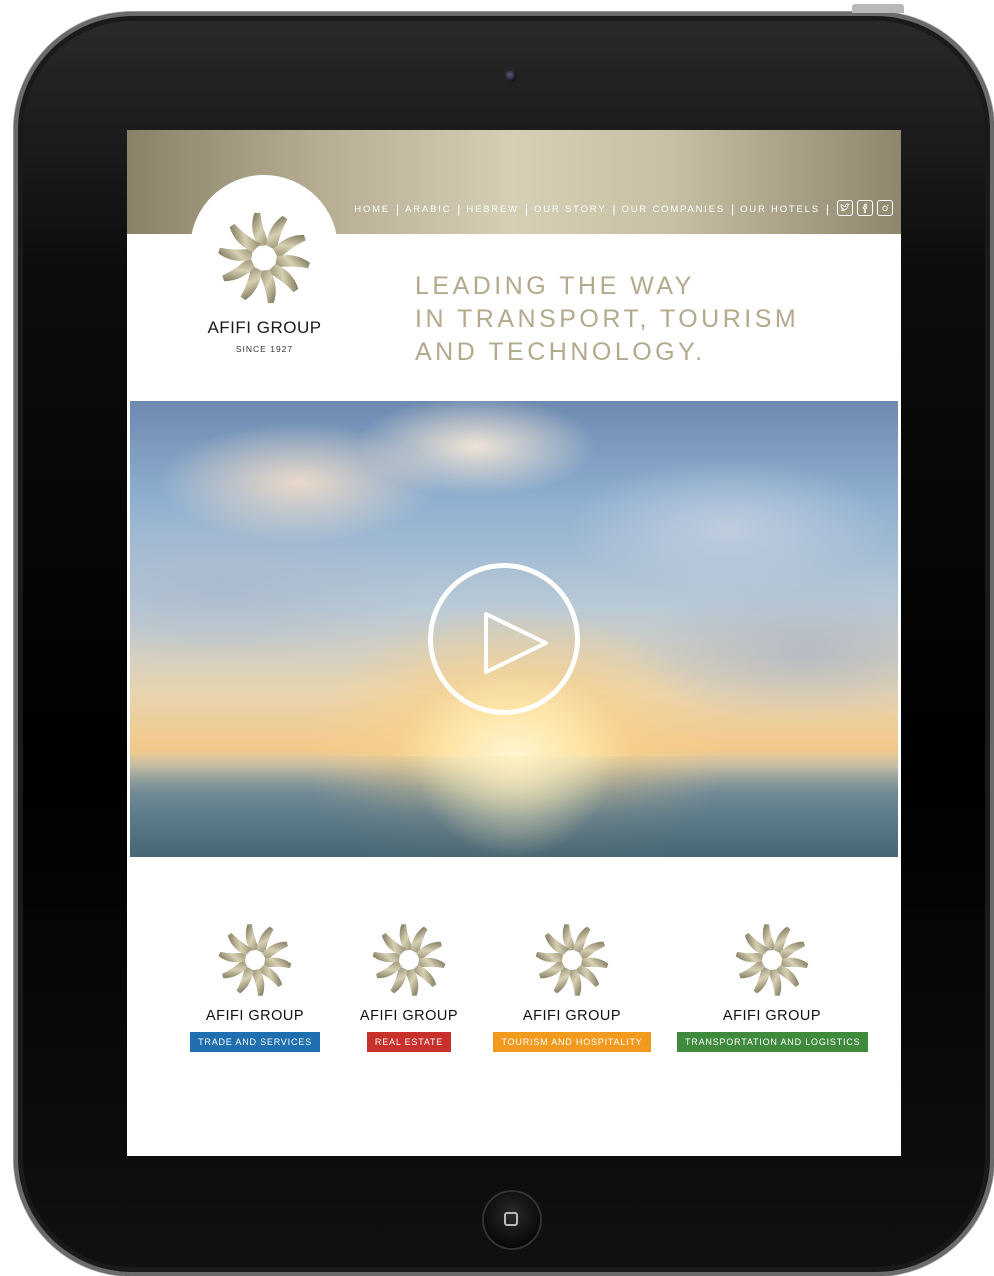 Image resolution: width=994 pixels, height=1276 pixels. Describe the element at coordinates (492, 209) in the screenshot. I see `nav-hebrew: HEBREW` at that location.